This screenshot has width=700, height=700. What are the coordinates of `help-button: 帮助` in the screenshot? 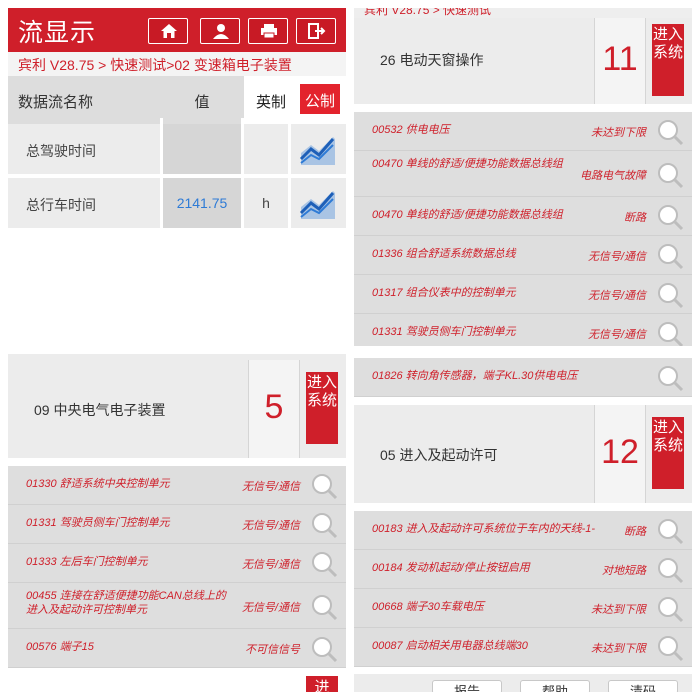 It's located at (555, 686).